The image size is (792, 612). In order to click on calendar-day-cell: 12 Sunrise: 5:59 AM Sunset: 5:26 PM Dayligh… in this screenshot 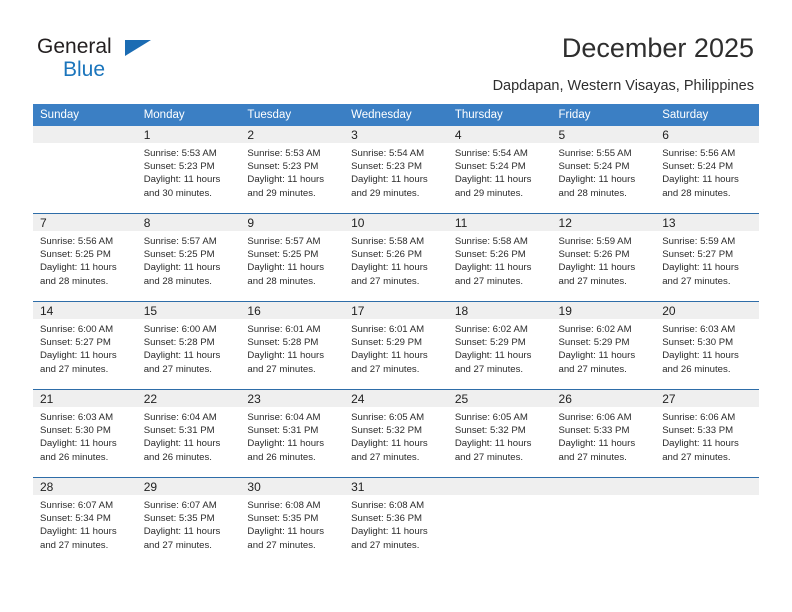, I will do `click(603, 257)`.